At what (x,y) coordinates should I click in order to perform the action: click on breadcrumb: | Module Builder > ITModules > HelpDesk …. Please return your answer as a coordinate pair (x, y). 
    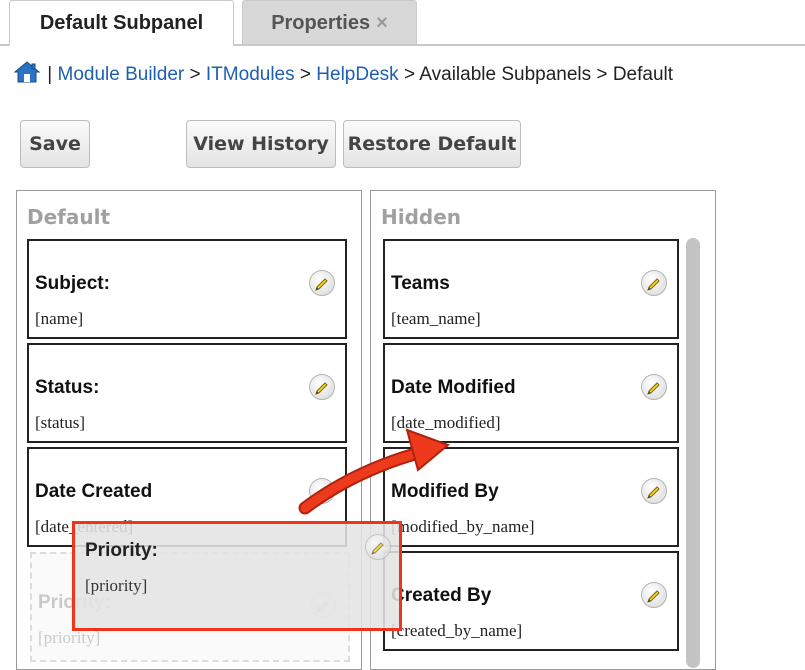
    Looking at the image, I should click on (343, 75).